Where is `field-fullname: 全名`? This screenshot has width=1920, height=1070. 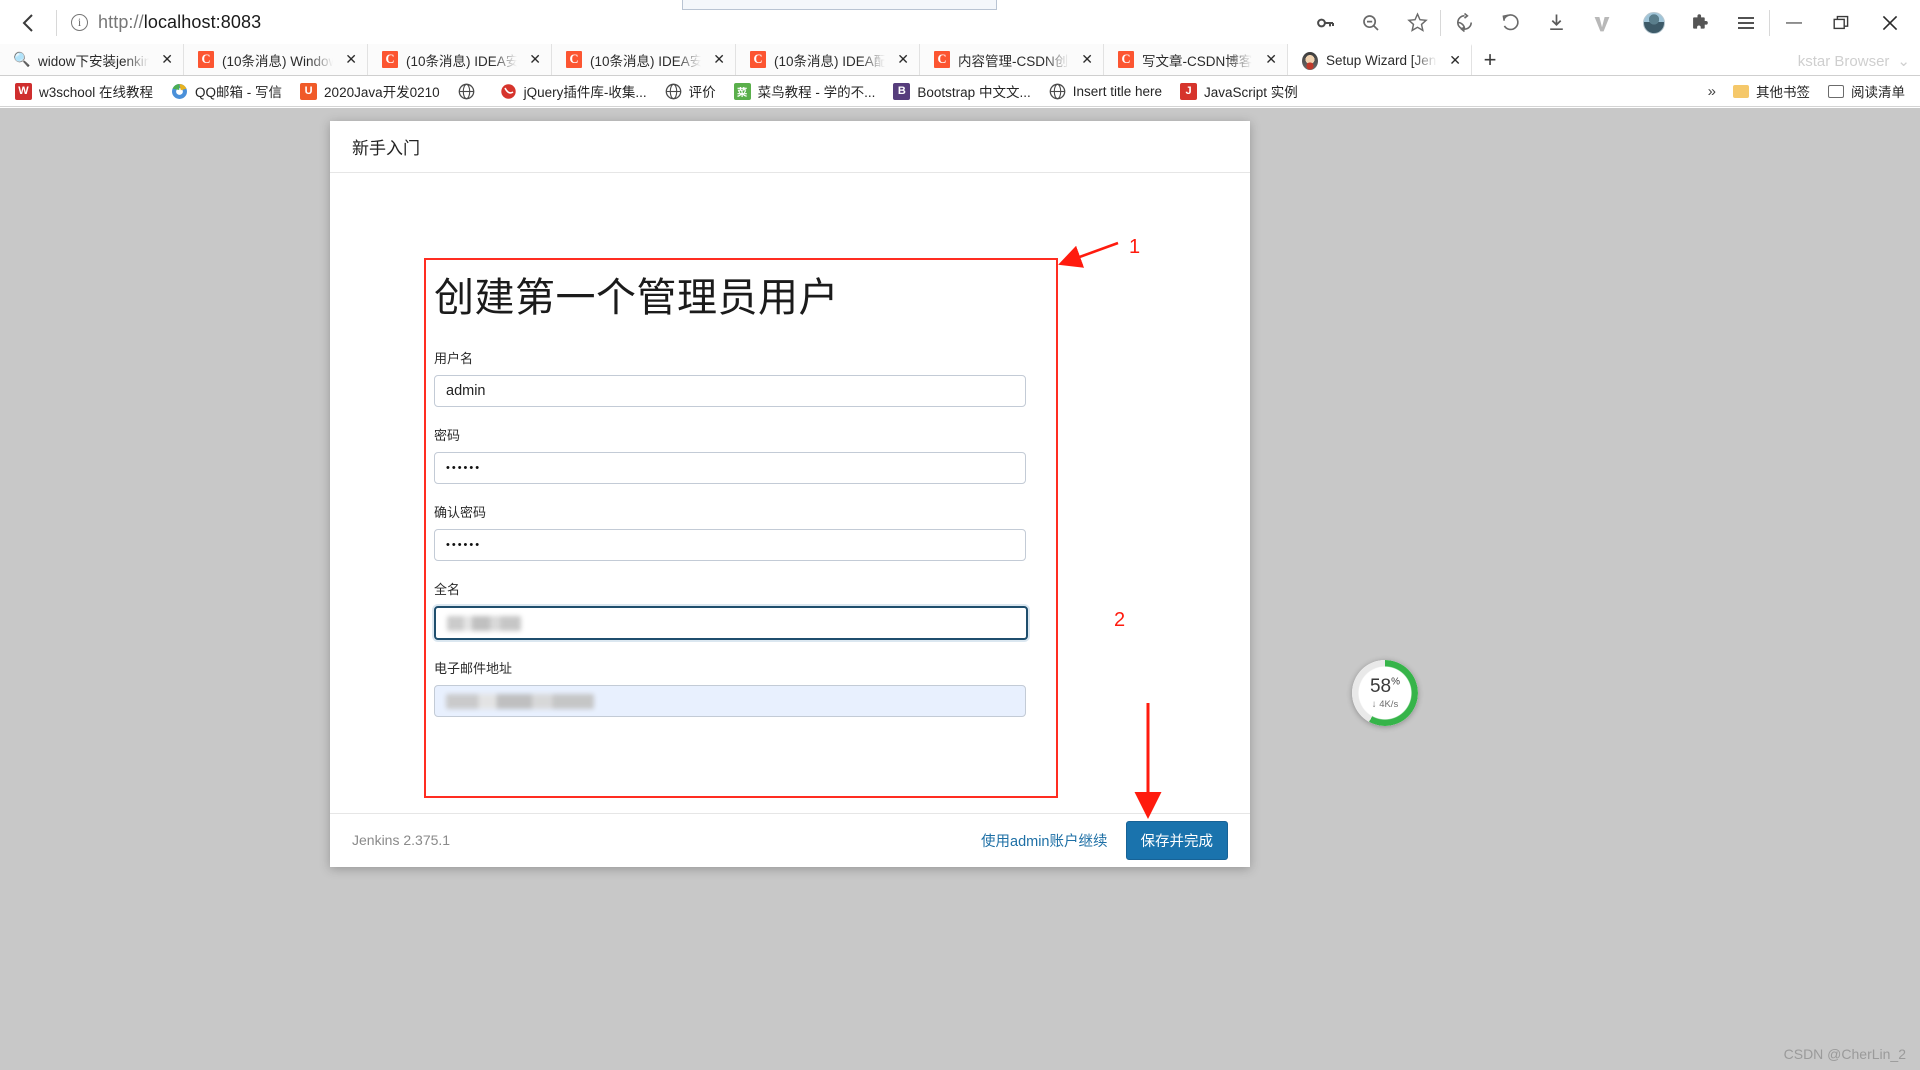 field-fullname: 全名 is located at coordinates (741, 609).